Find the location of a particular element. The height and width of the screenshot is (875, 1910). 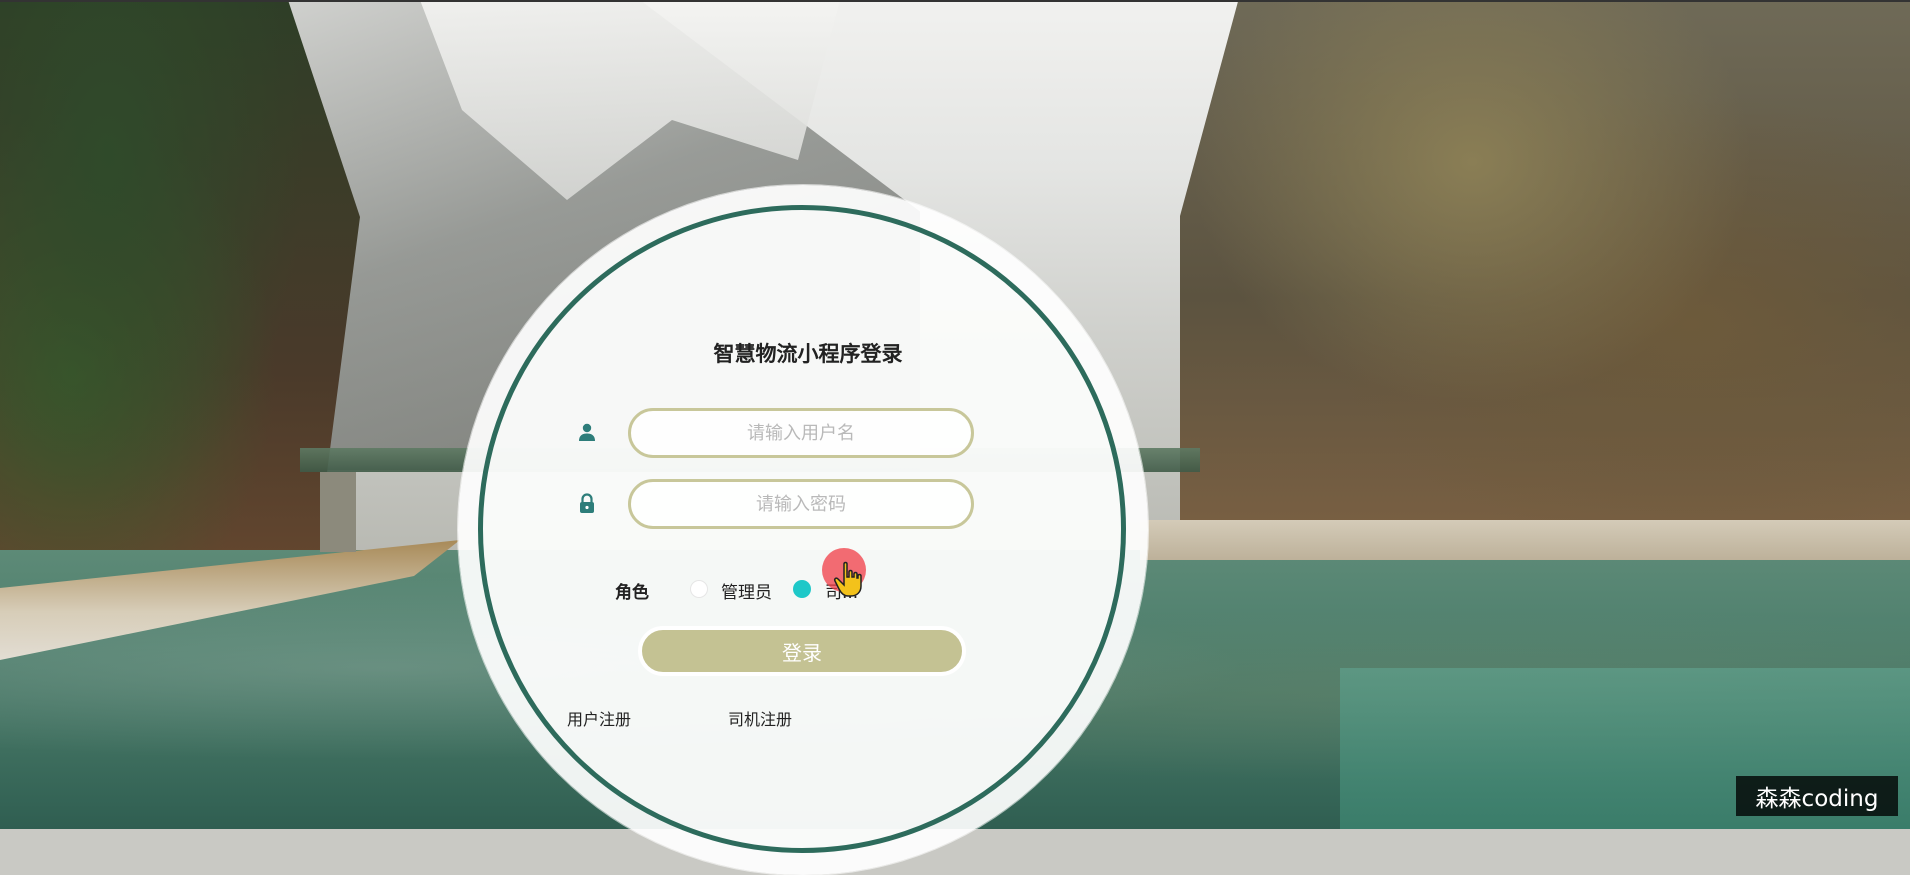

login-title-wrap: 智慧物流小程序登录 is located at coordinates (808, 353).